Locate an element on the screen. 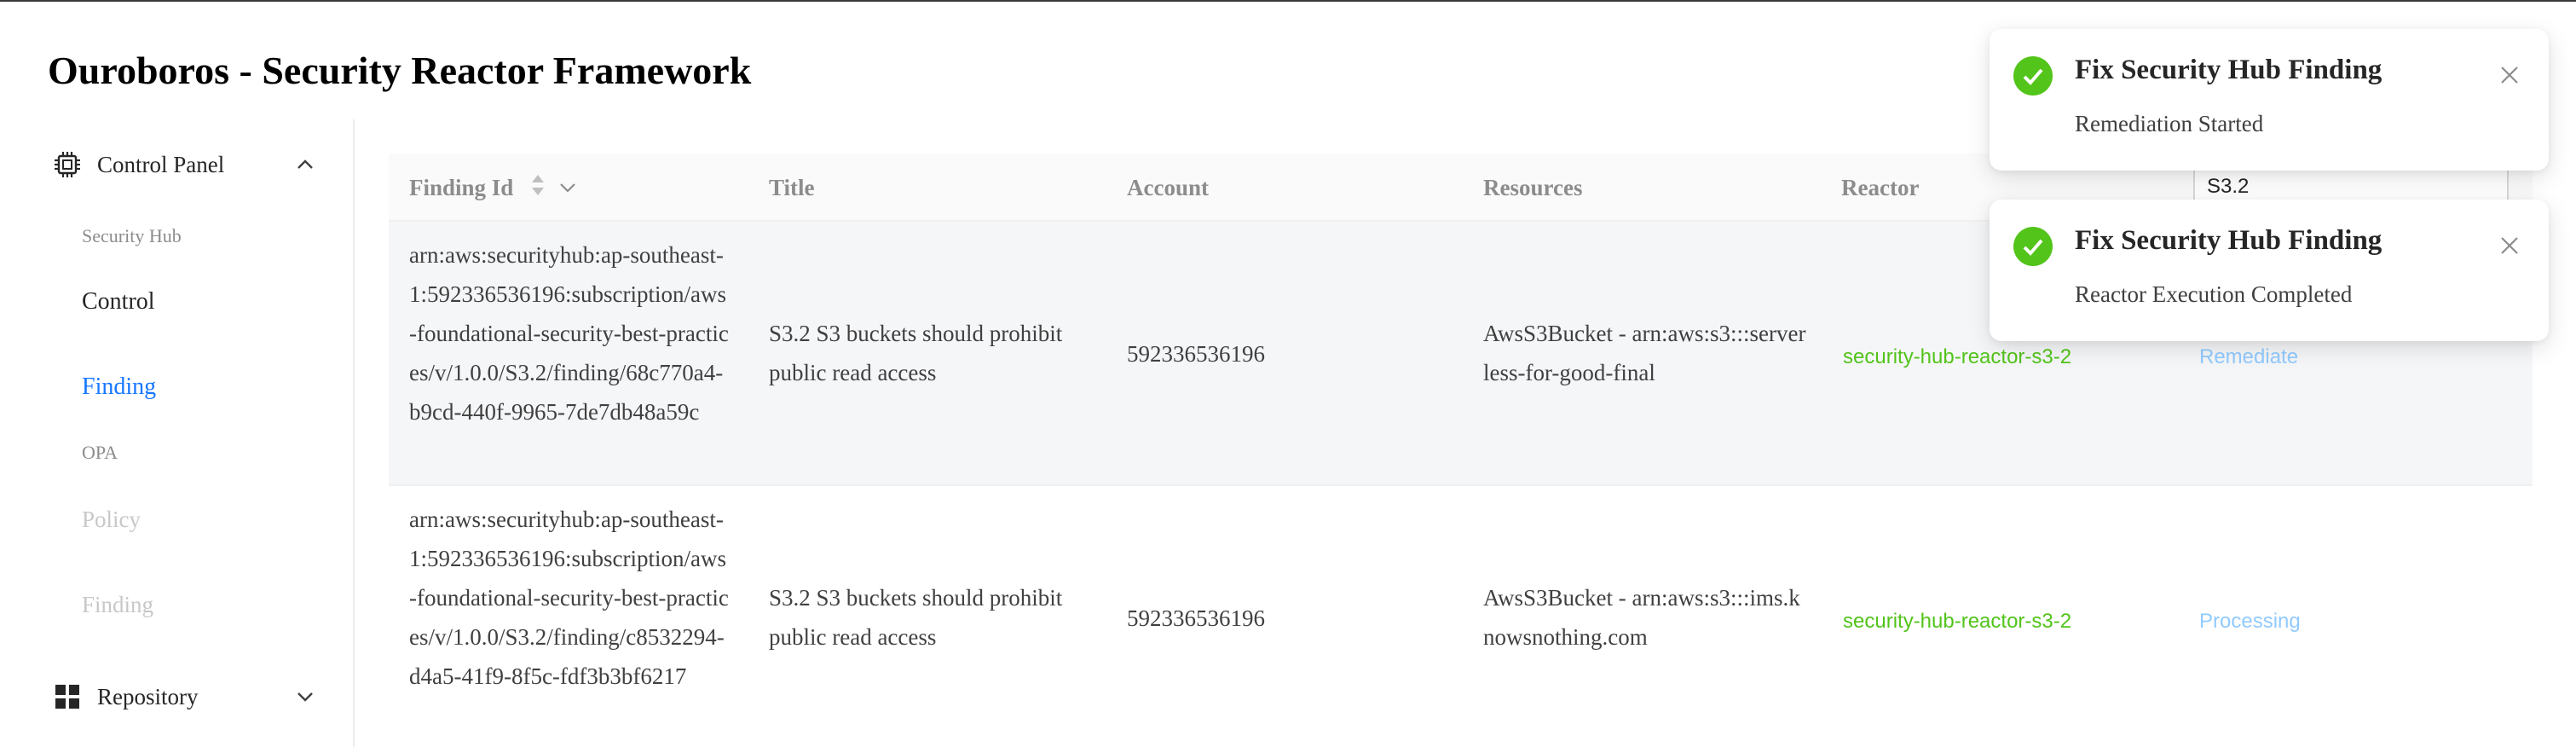  menu-control-panel: Control Panel is located at coordinates (185, 164).